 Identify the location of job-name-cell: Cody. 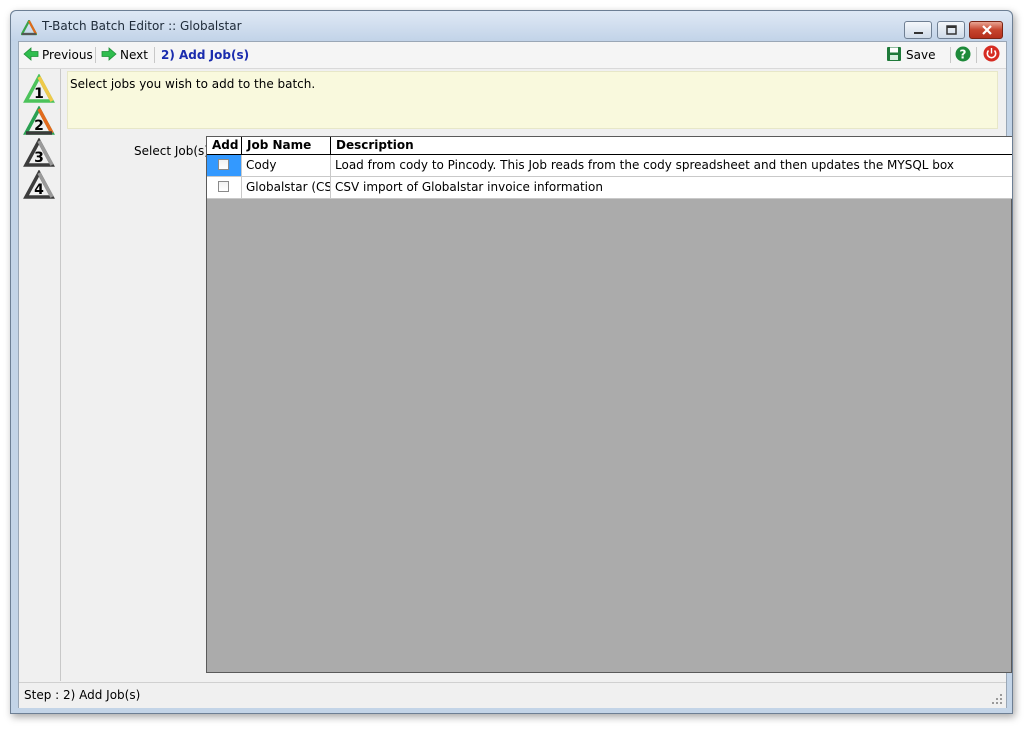
(286, 165).